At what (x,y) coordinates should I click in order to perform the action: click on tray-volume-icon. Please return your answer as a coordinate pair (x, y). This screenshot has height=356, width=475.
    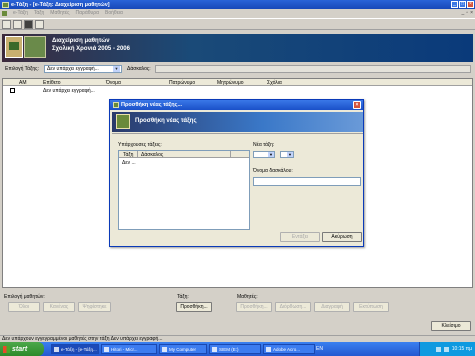
    Looking at the image, I should click on (446, 349).